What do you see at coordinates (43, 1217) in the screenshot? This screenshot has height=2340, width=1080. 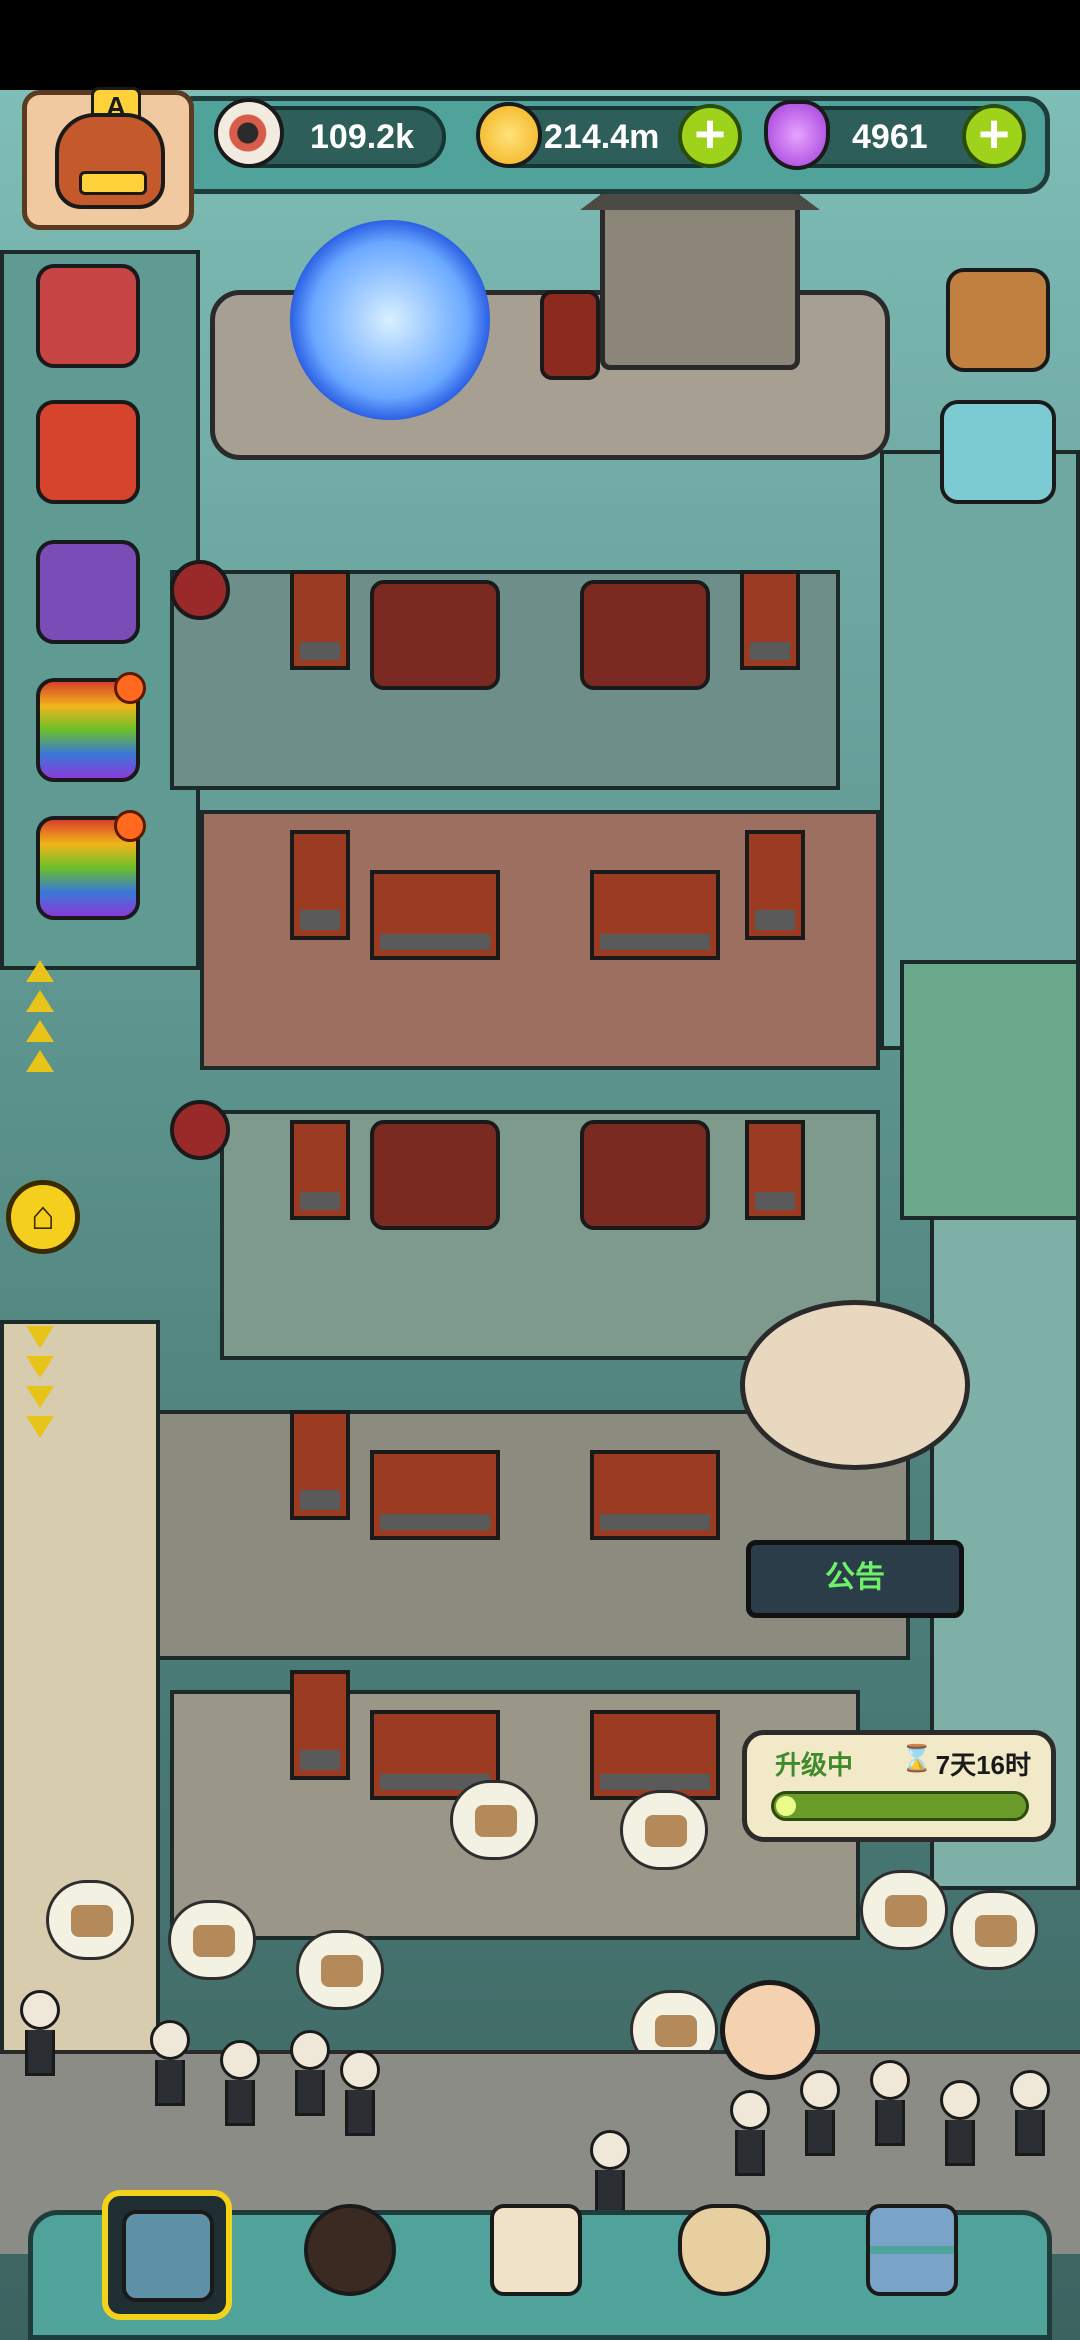 I see `home-button: ⌂` at bounding box center [43, 1217].